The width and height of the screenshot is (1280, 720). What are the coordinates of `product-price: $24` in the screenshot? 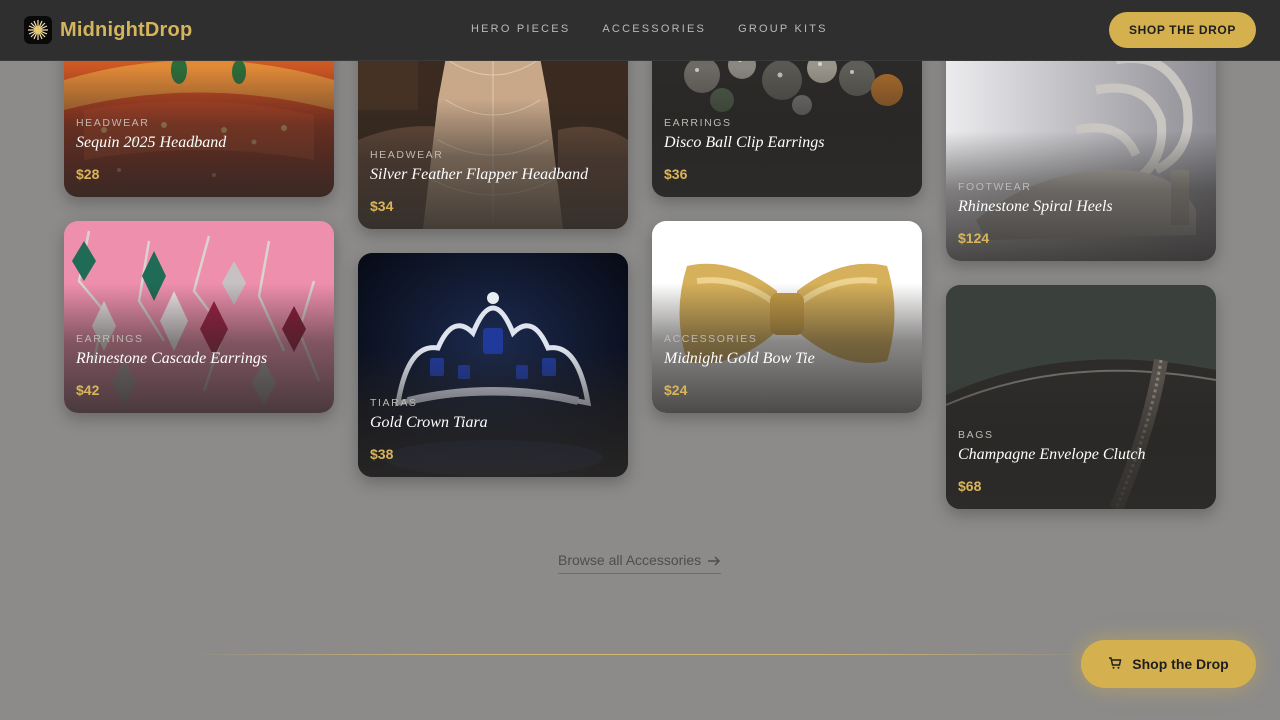 It's located at (676, 390).